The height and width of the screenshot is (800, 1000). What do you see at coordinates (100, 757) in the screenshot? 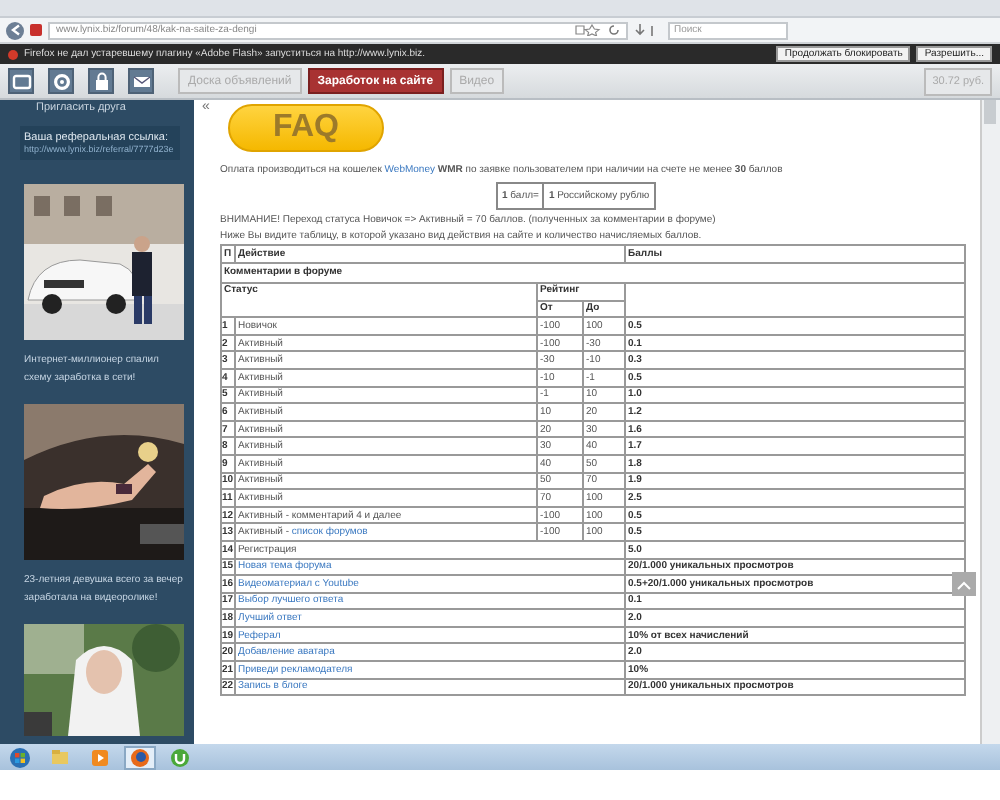
I see `play-icon` at bounding box center [100, 757].